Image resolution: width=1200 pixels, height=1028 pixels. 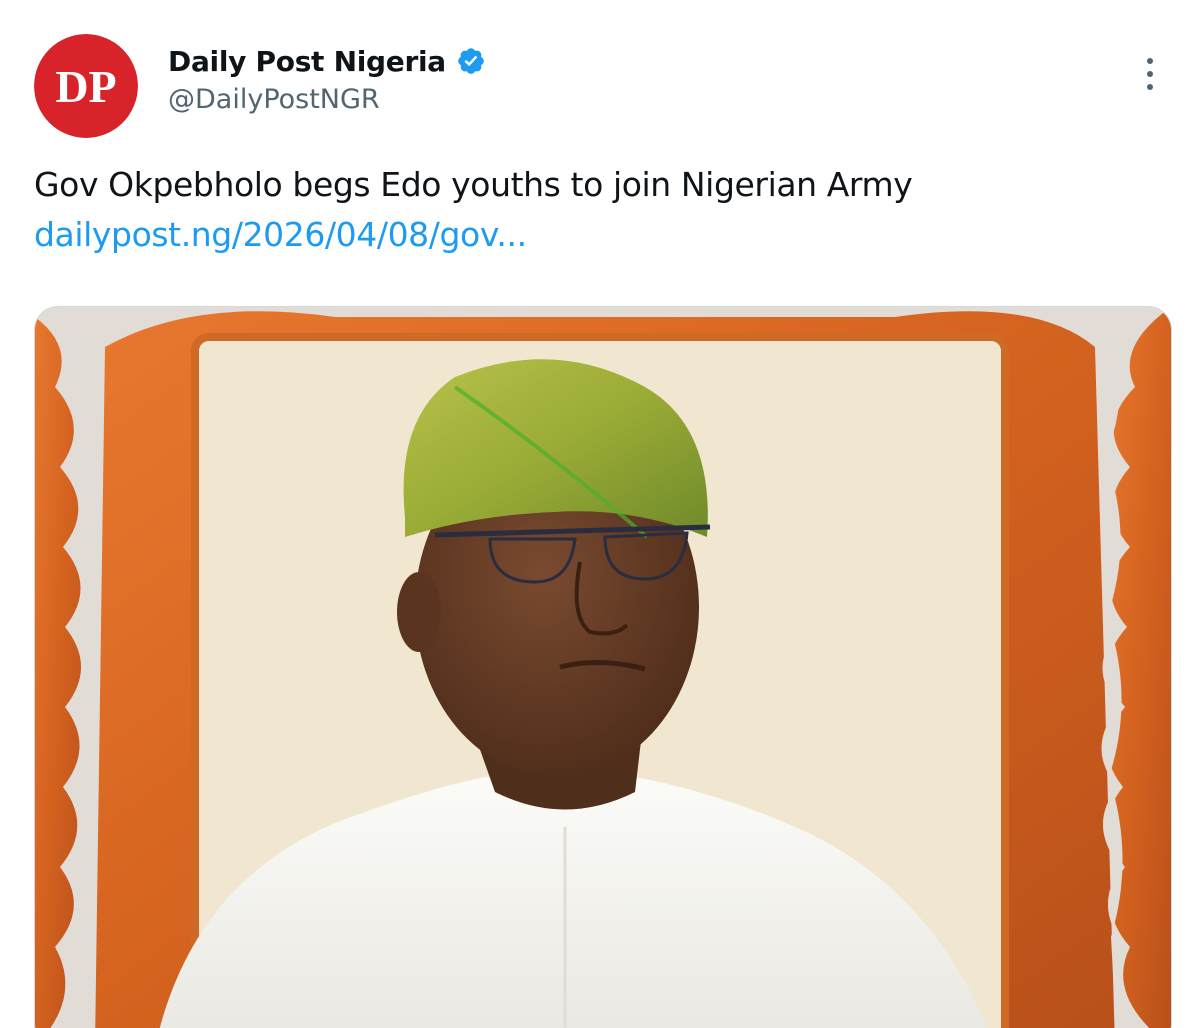 I want to click on avatar: DP, so click(x=86, y=86).